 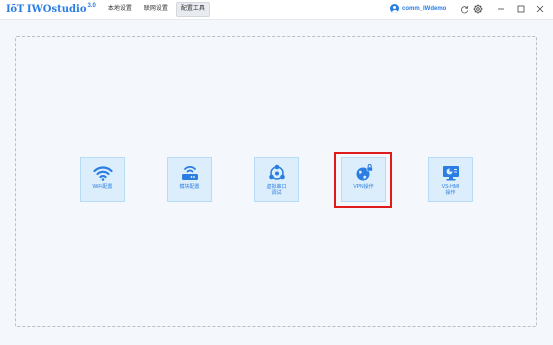 I want to click on refresh-icon, so click(x=464, y=9).